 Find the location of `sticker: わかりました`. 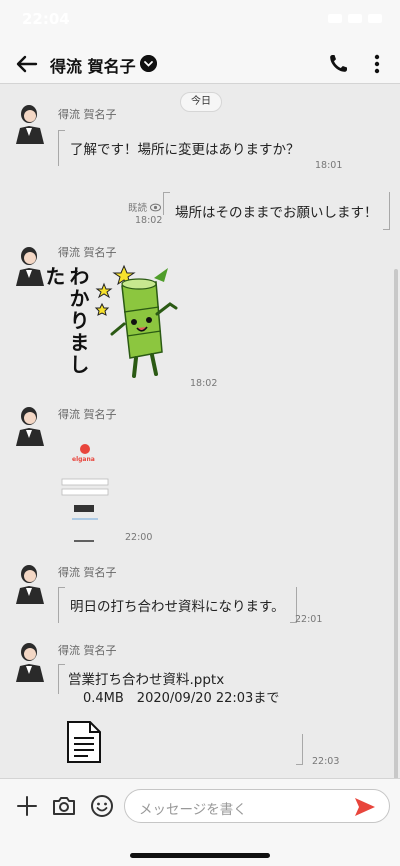

sticker: わかりました is located at coordinates (112, 324).